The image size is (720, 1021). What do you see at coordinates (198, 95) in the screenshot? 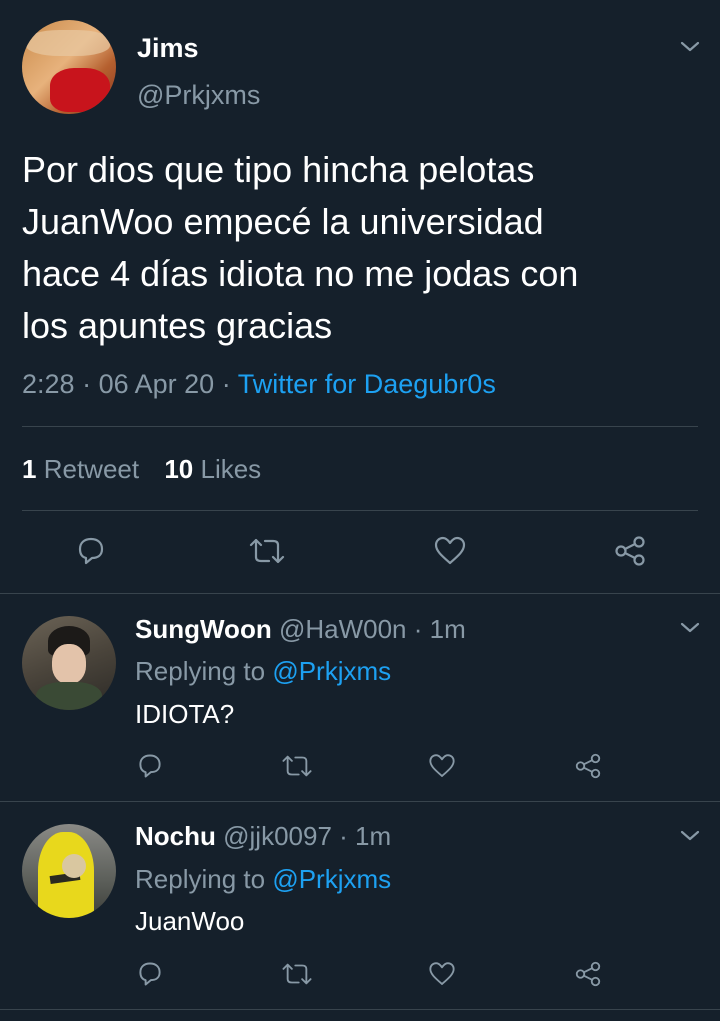
I see `main-tweet-author-handle: @Prkjxms` at bounding box center [198, 95].